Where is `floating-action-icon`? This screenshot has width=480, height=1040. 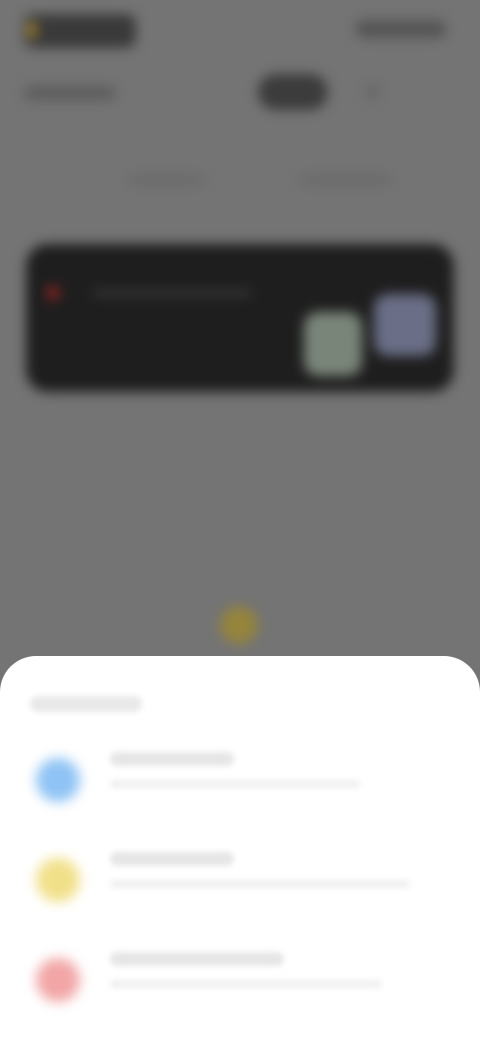 floating-action-icon is located at coordinates (239, 625).